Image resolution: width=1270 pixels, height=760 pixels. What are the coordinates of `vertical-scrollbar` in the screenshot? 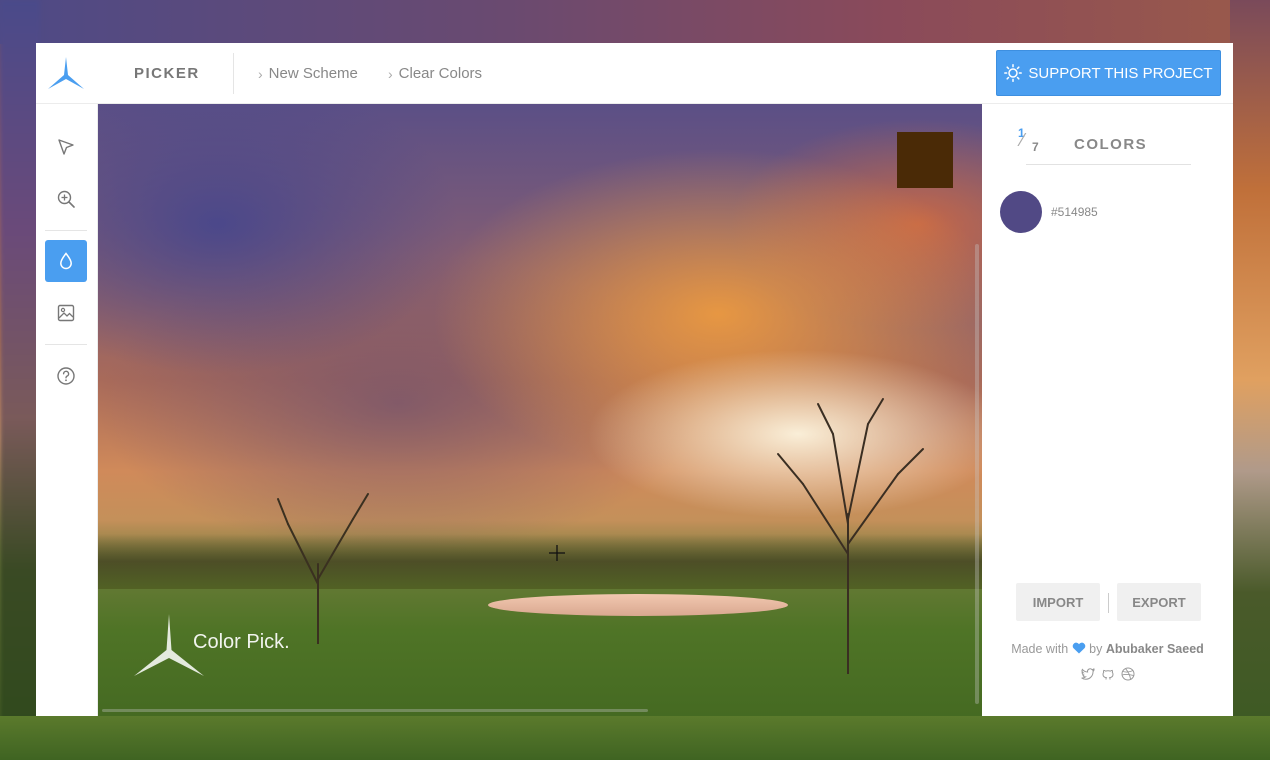 It's located at (977, 474).